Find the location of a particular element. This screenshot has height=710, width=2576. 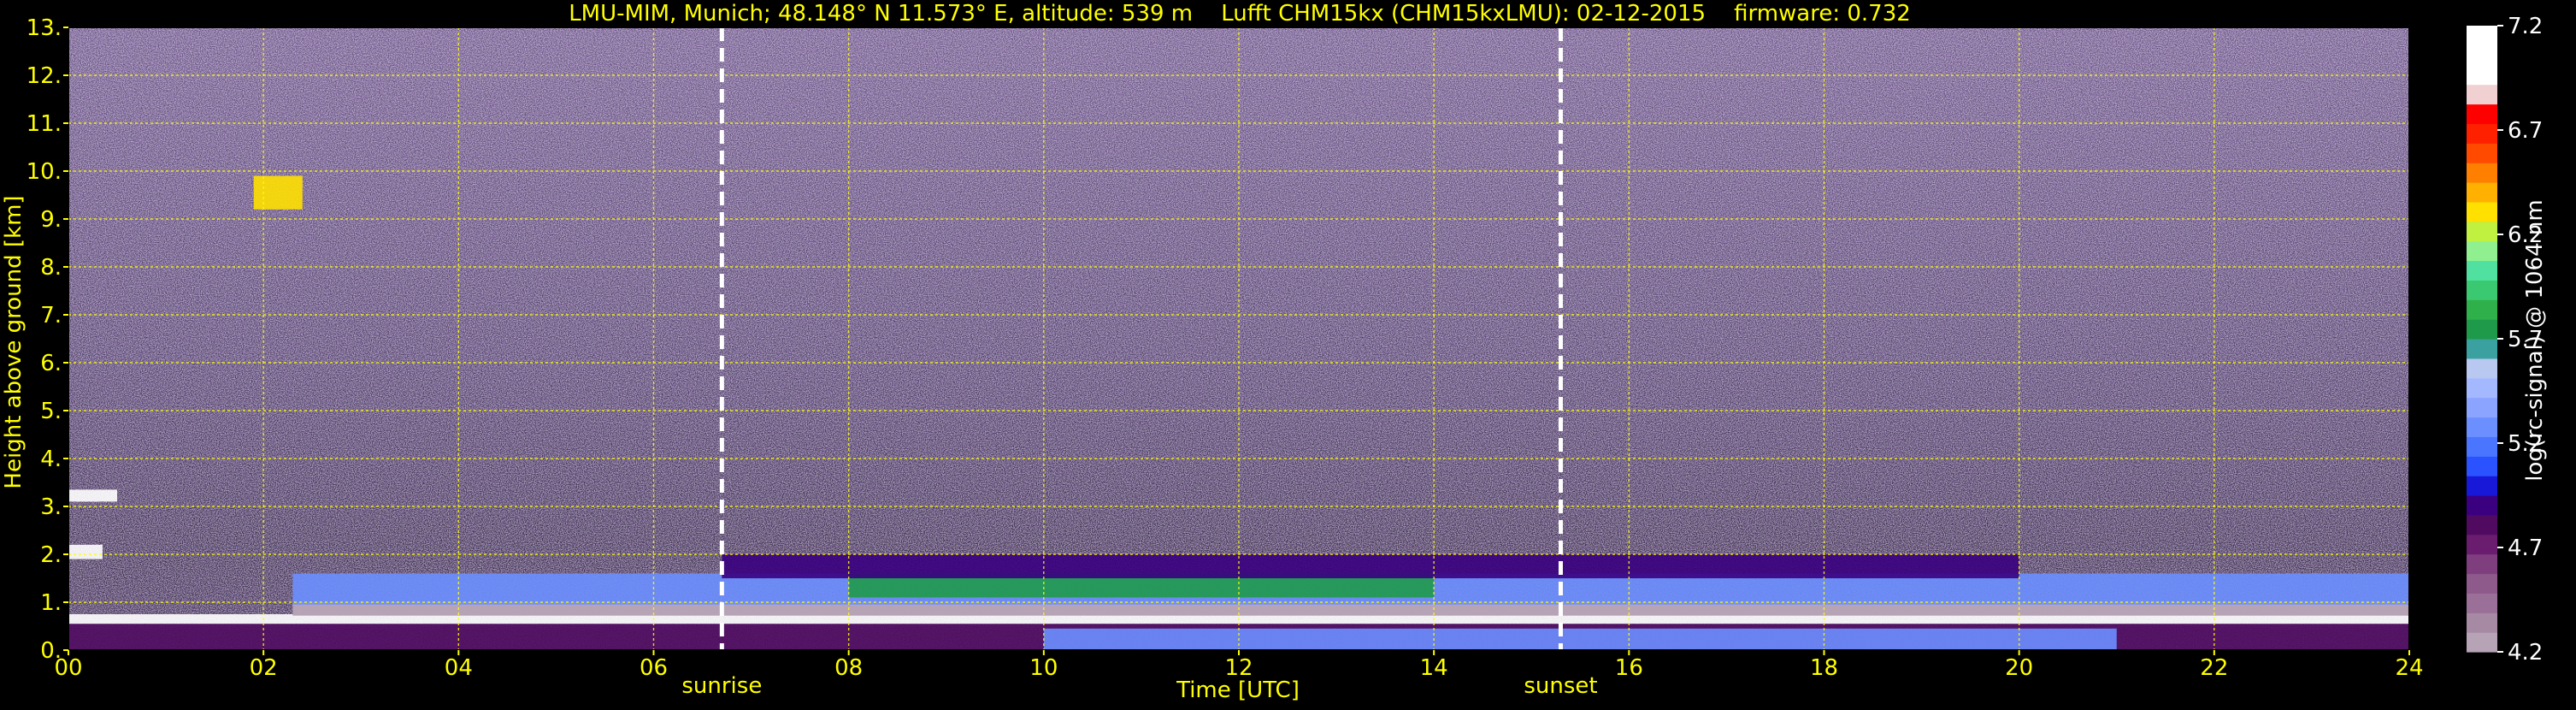

y-tick-label: 5. is located at coordinates (51, 411).